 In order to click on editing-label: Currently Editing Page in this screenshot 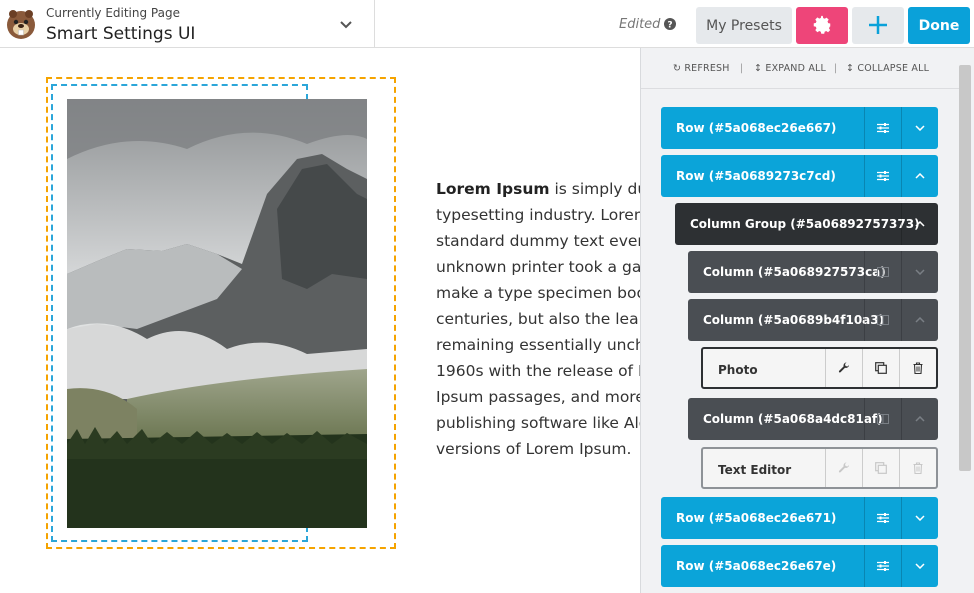, I will do `click(113, 13)`.